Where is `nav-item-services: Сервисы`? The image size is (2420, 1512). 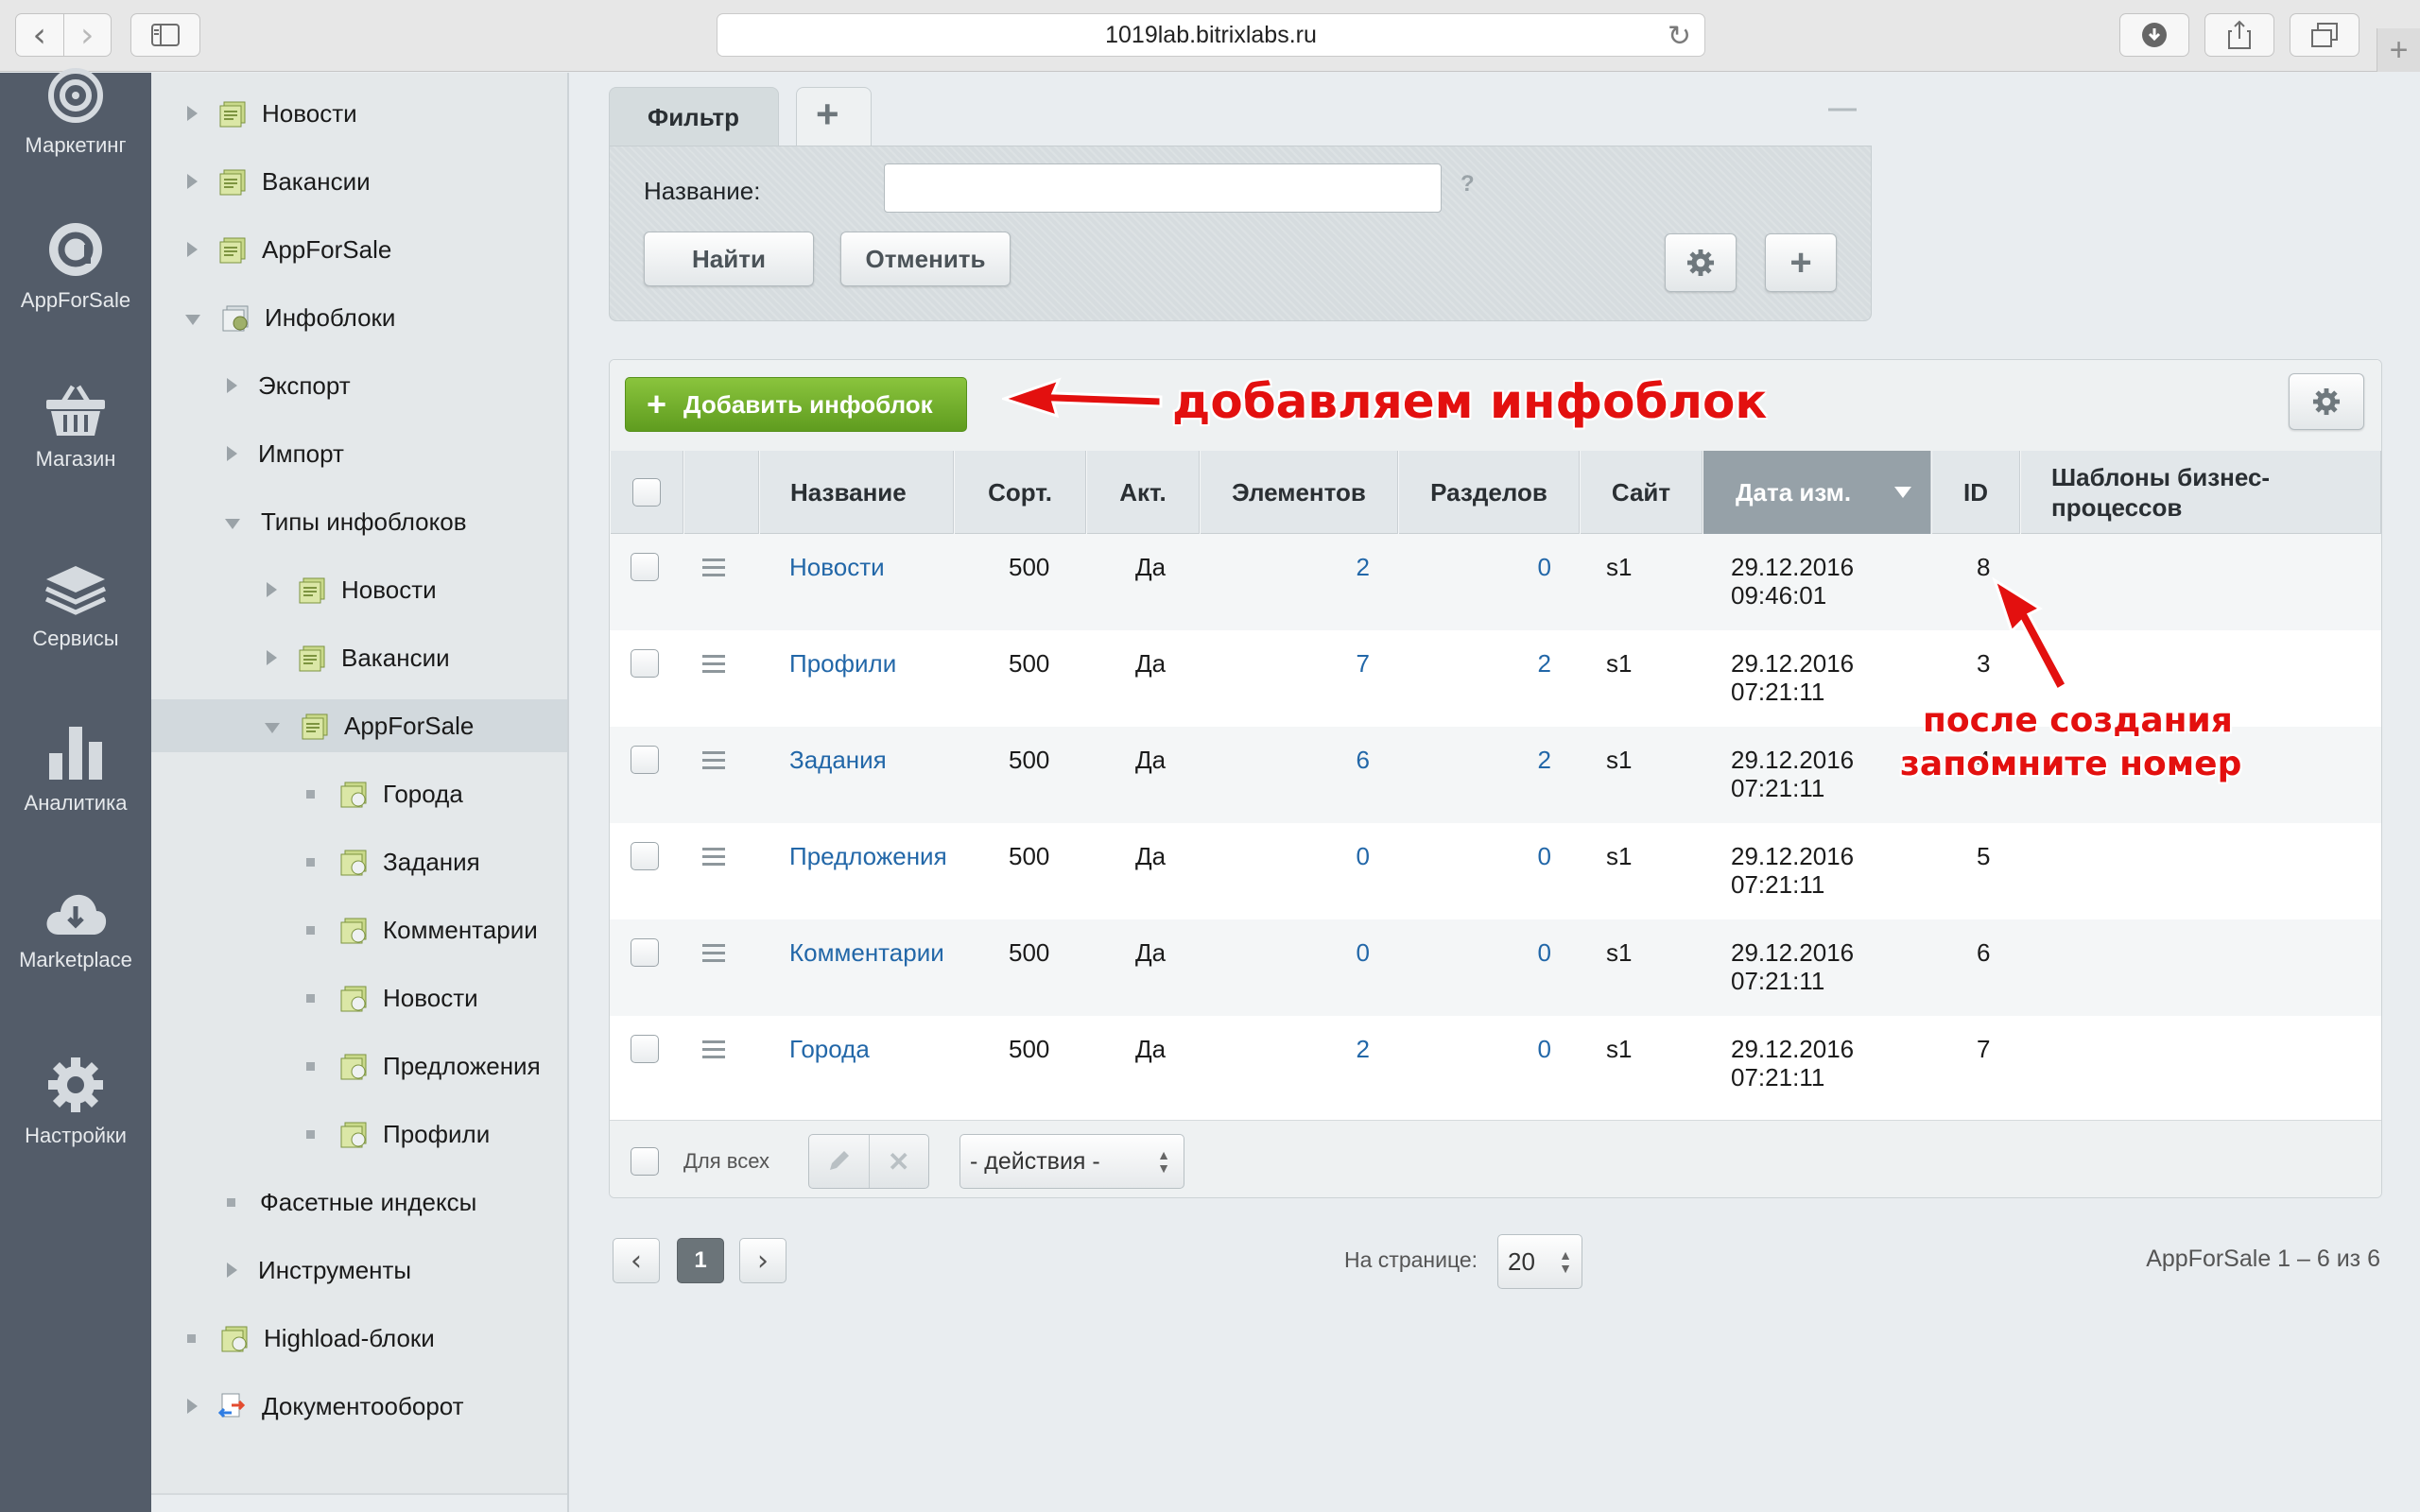
nav-item-services: Сервисы is located at coordinates (75, 607).